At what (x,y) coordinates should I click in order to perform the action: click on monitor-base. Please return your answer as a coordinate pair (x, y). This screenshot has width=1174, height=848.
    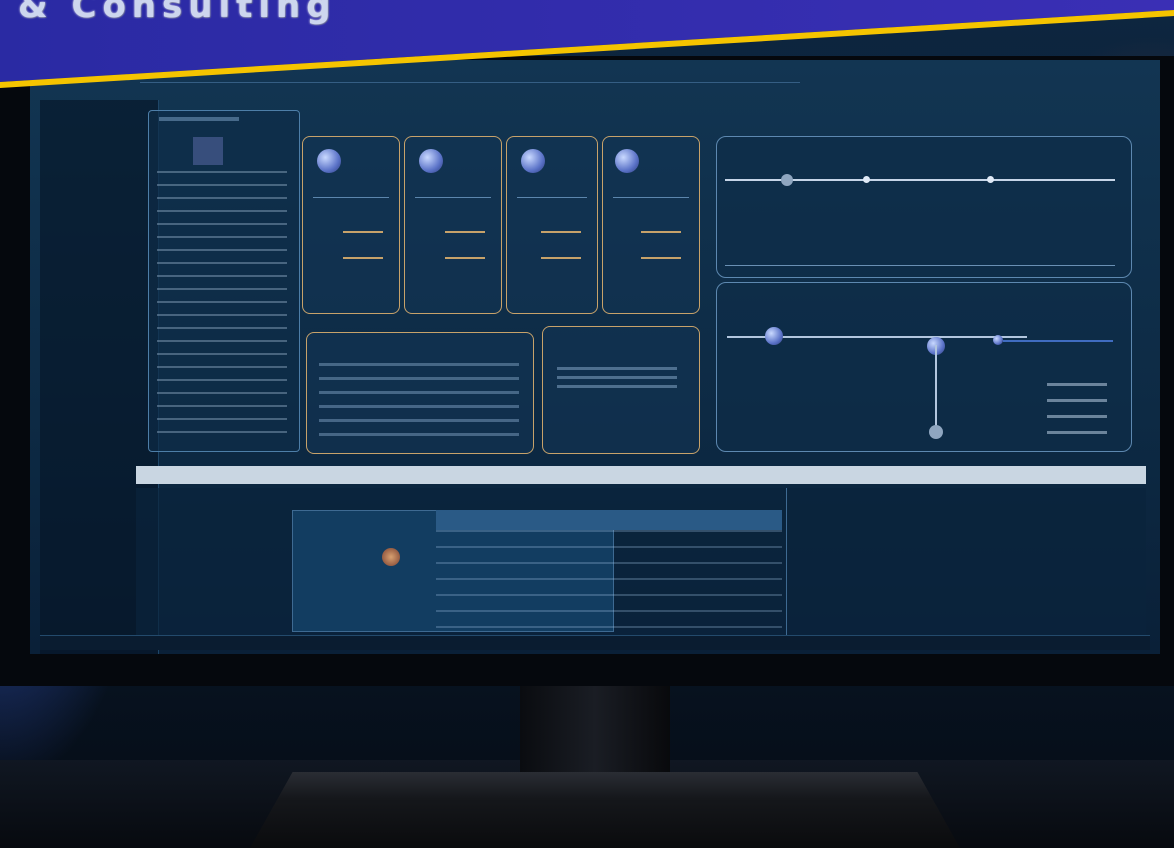
    Looking at the image, I should click on (605, 810).